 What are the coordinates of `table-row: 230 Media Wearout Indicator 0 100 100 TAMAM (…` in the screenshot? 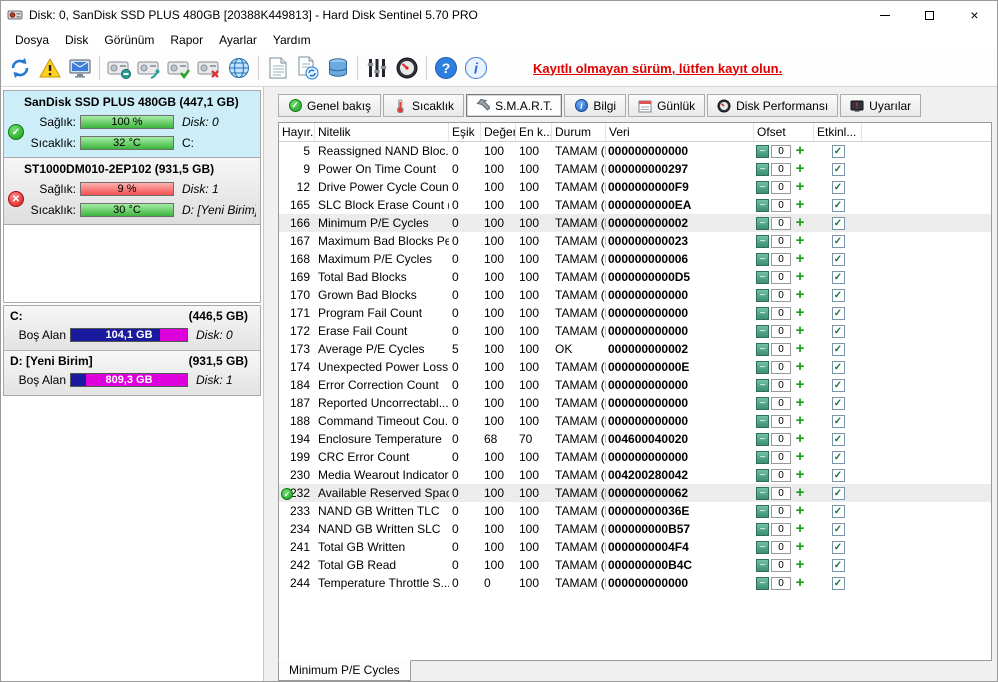 It's located at (635, 475).